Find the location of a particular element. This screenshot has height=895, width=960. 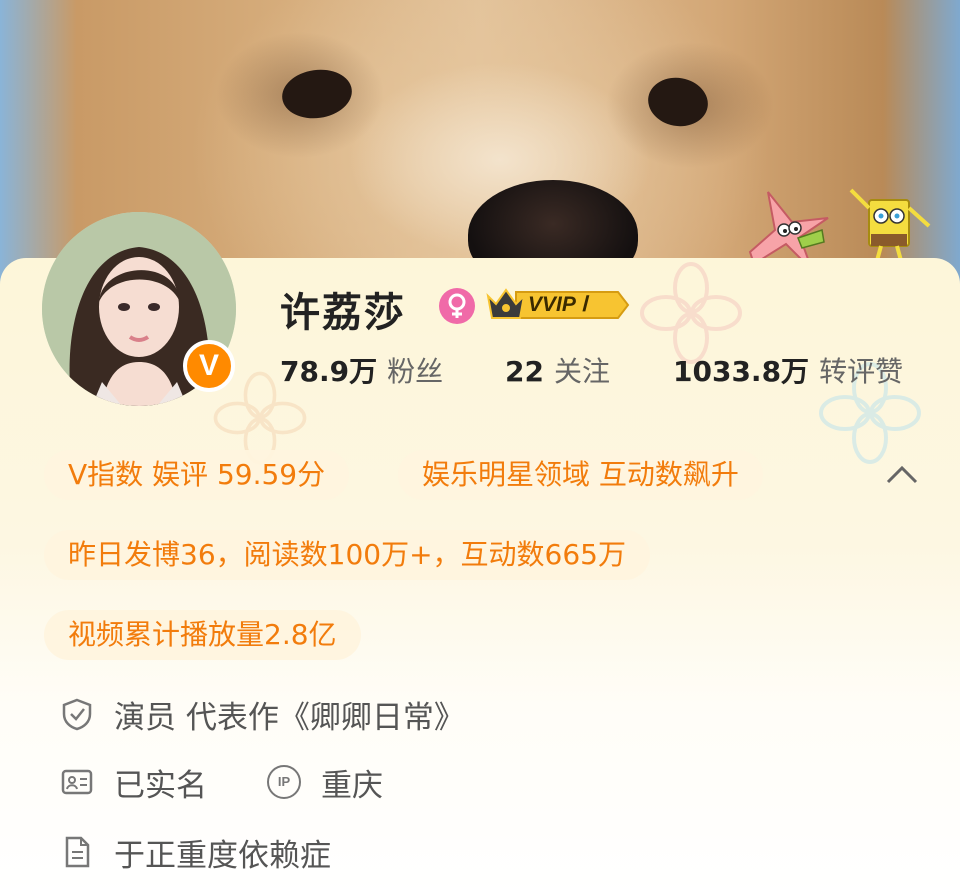

document-icon is located at coordinates (77, 852).